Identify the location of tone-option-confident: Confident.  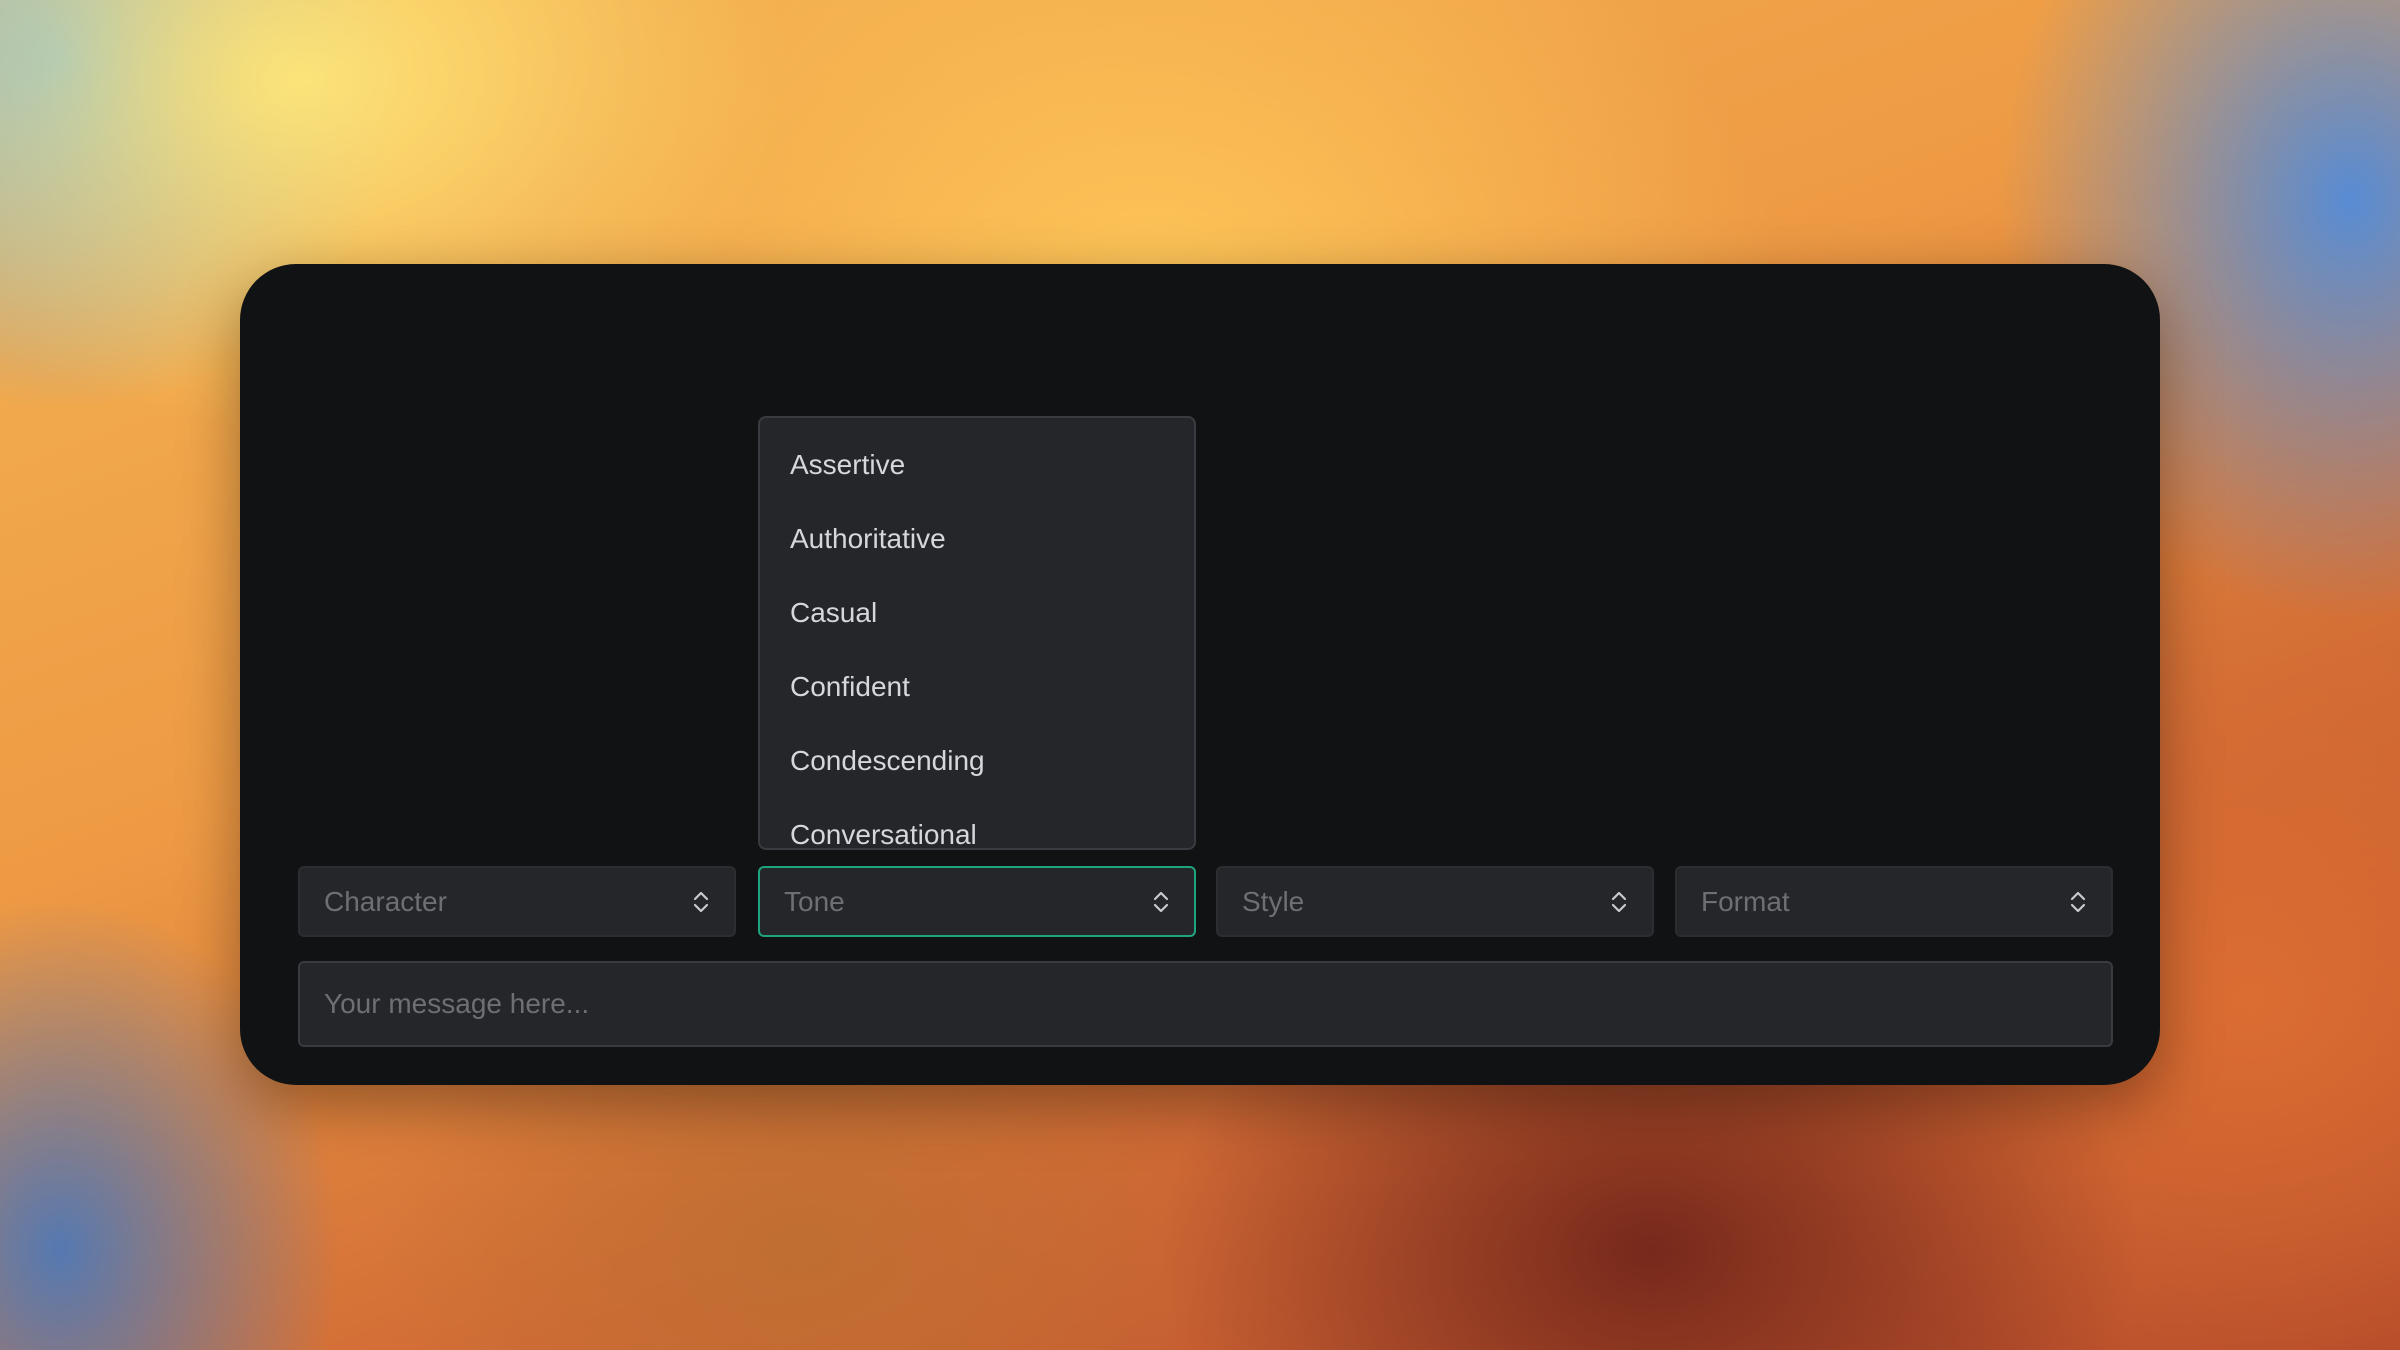
(977, 697).